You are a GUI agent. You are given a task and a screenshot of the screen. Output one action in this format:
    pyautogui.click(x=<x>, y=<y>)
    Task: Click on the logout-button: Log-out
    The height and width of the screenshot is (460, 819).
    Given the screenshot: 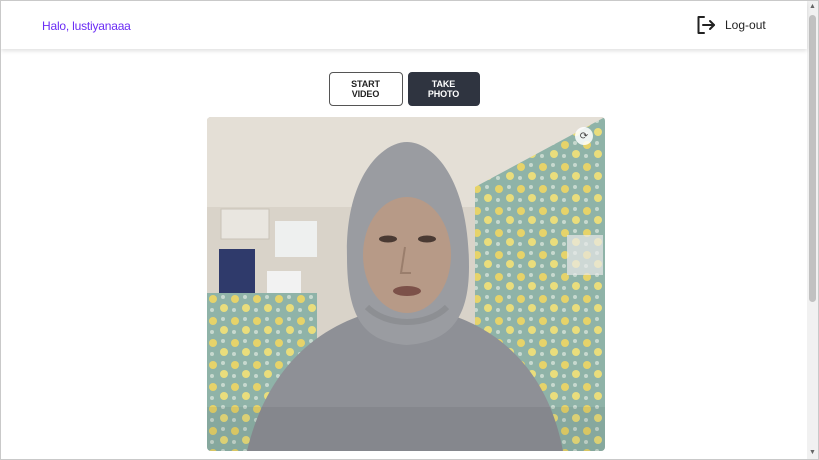 What is the action you would take?
    pyautogui.click(x=730, y=25)
    